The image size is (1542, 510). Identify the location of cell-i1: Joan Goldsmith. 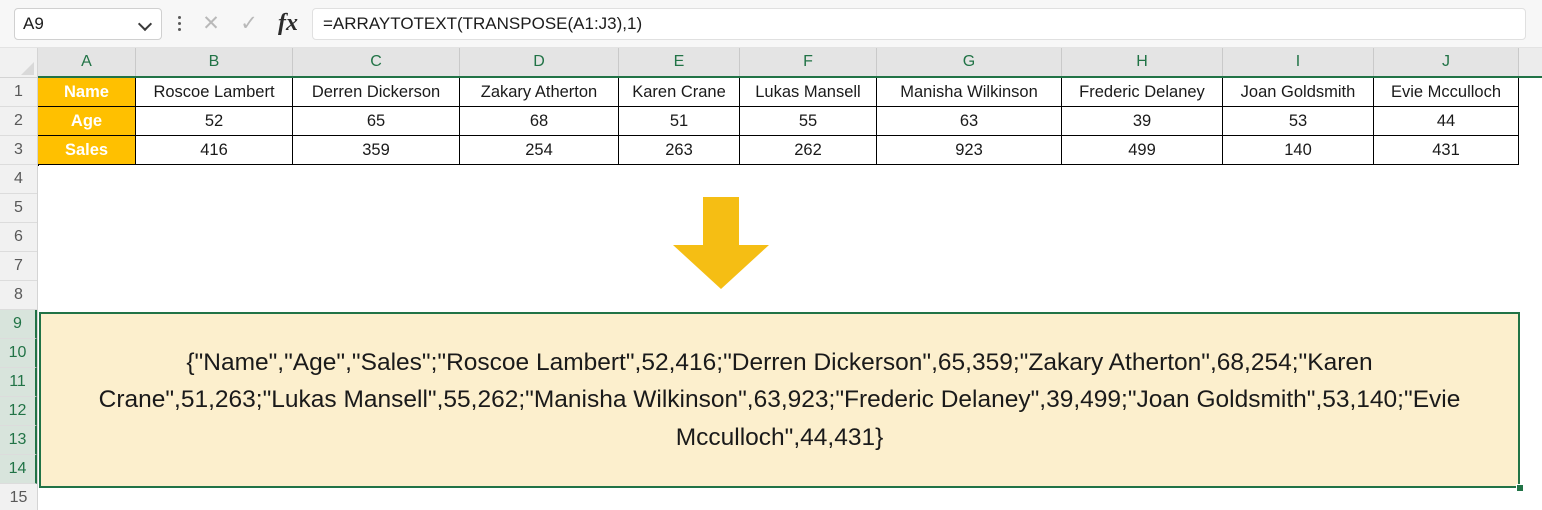
(1298, 92).